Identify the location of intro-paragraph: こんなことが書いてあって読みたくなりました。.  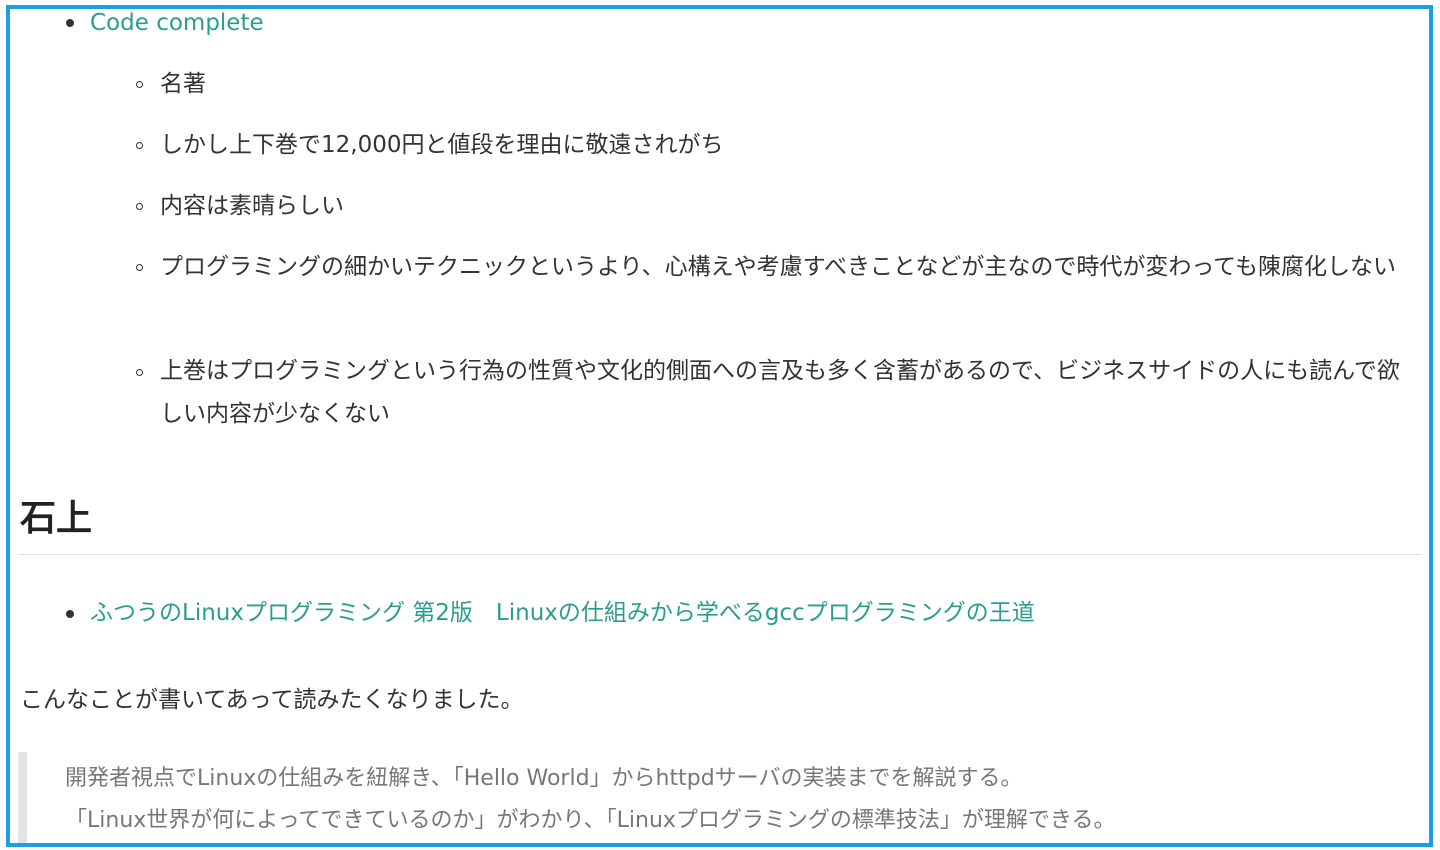
(272, 700).